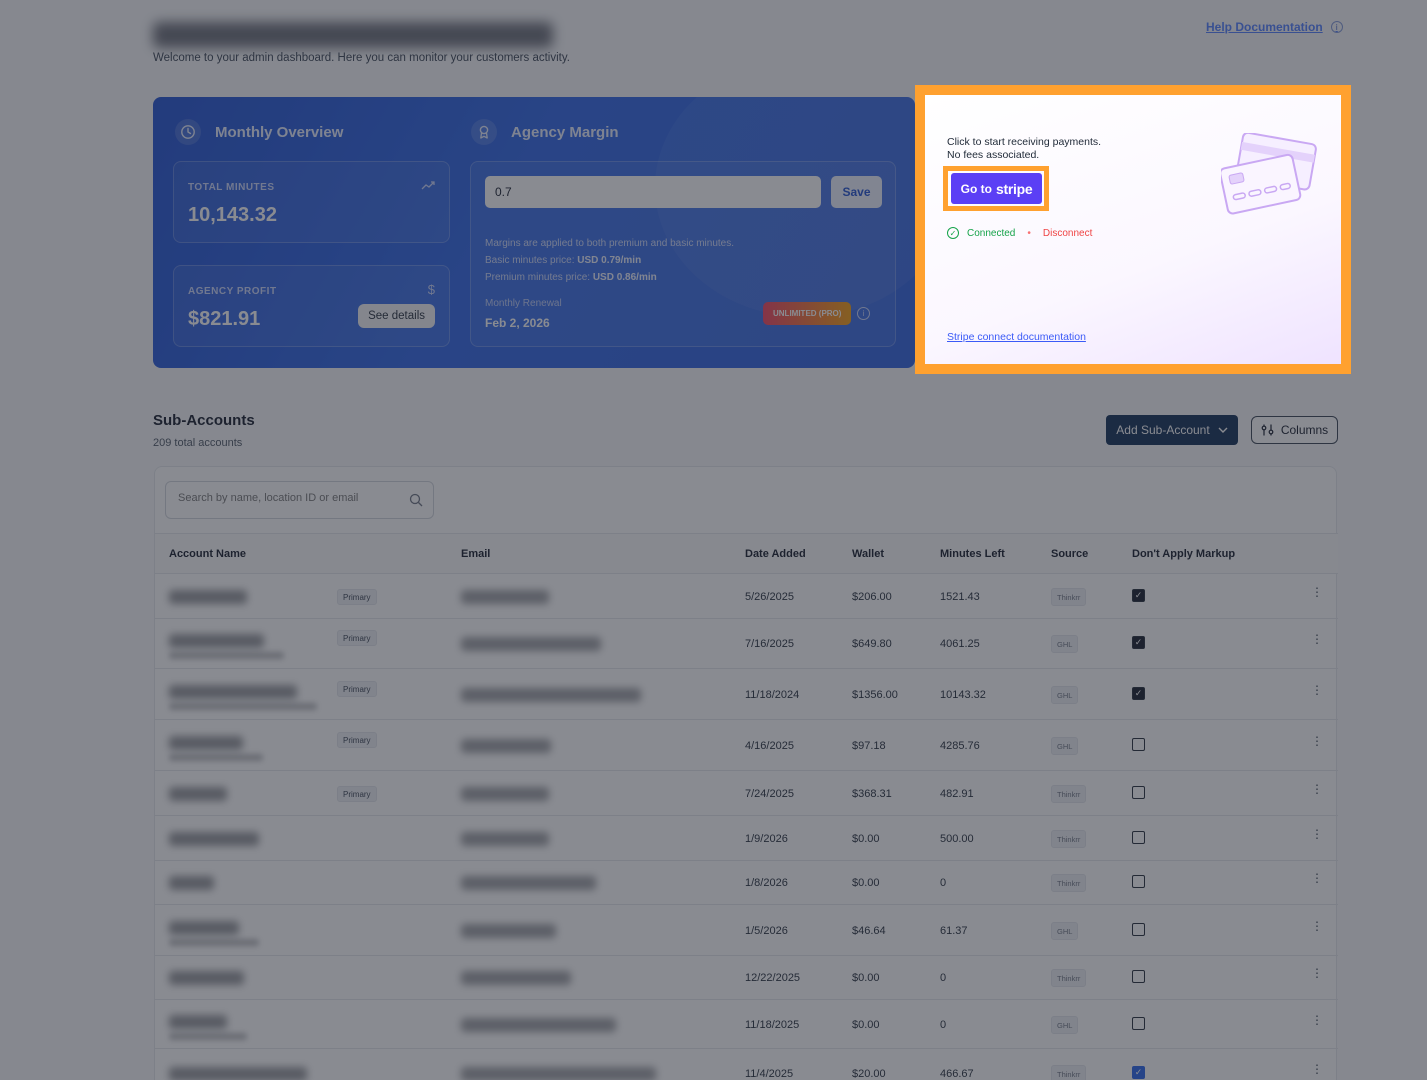  Describe the element at coordinates (869, 931) in the screenshot. I see `wallet-cell: $46.64` at that location.